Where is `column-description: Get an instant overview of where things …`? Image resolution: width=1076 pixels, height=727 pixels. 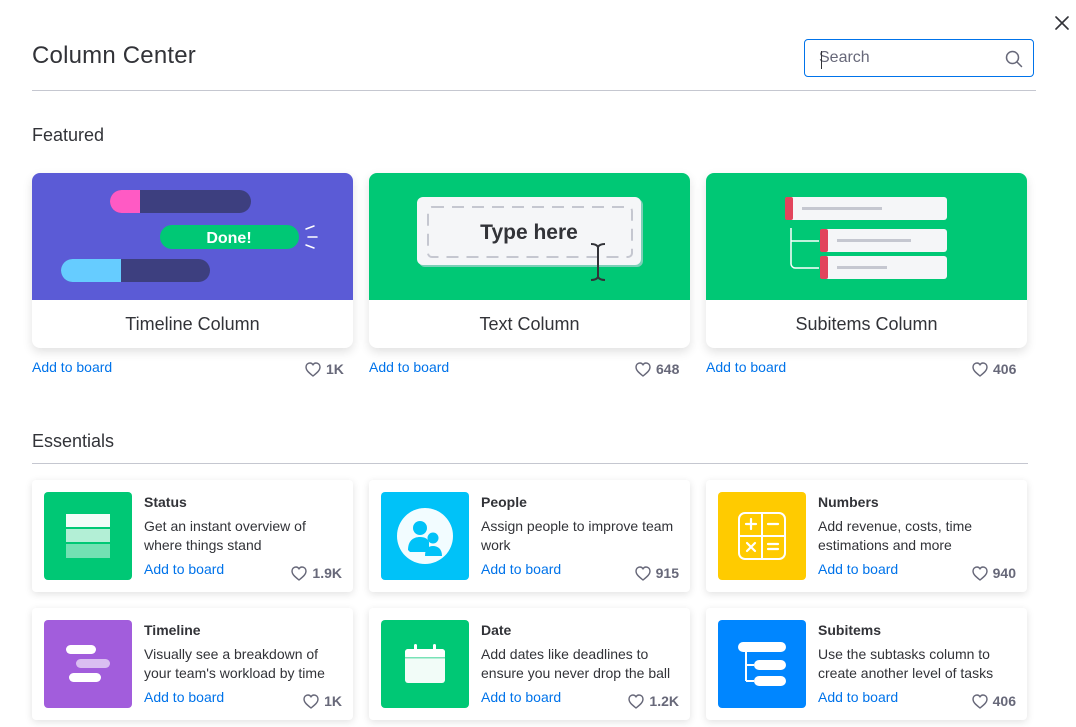
column-description: Get an instant overview of where things … is located at coordinates (225, 535).